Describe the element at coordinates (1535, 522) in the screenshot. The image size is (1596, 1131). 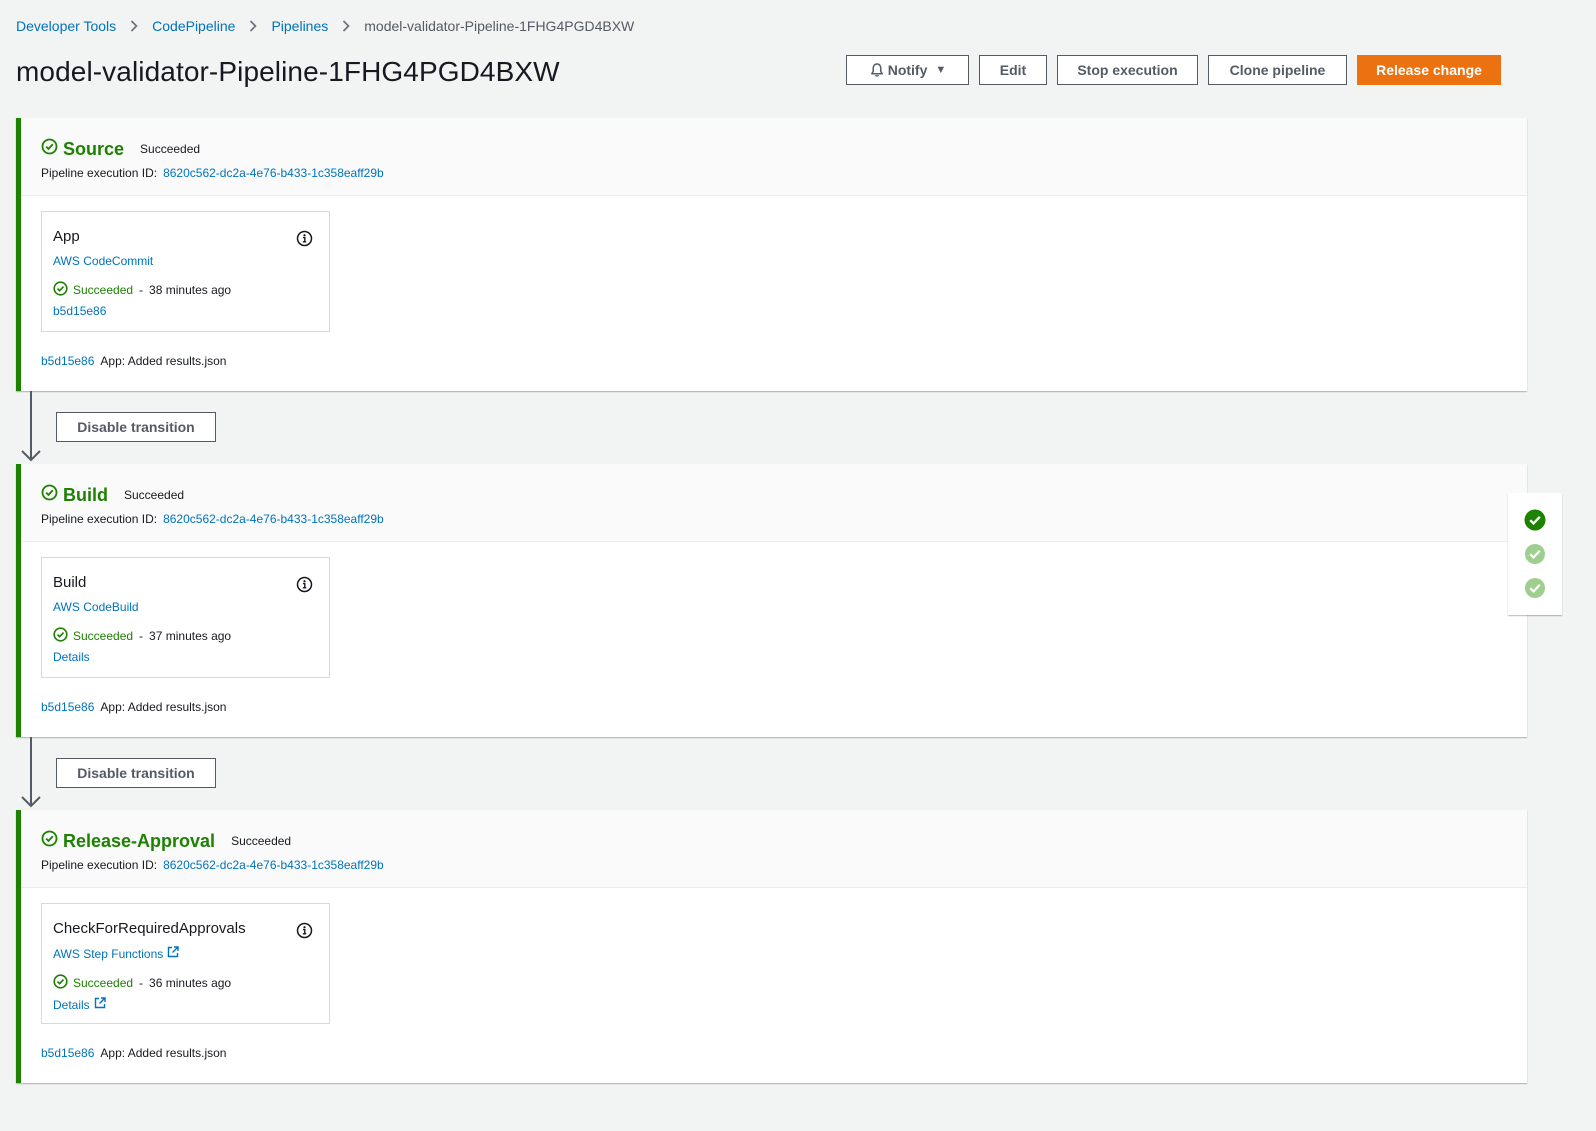
I see `stage-nav-source-icon` at that location.